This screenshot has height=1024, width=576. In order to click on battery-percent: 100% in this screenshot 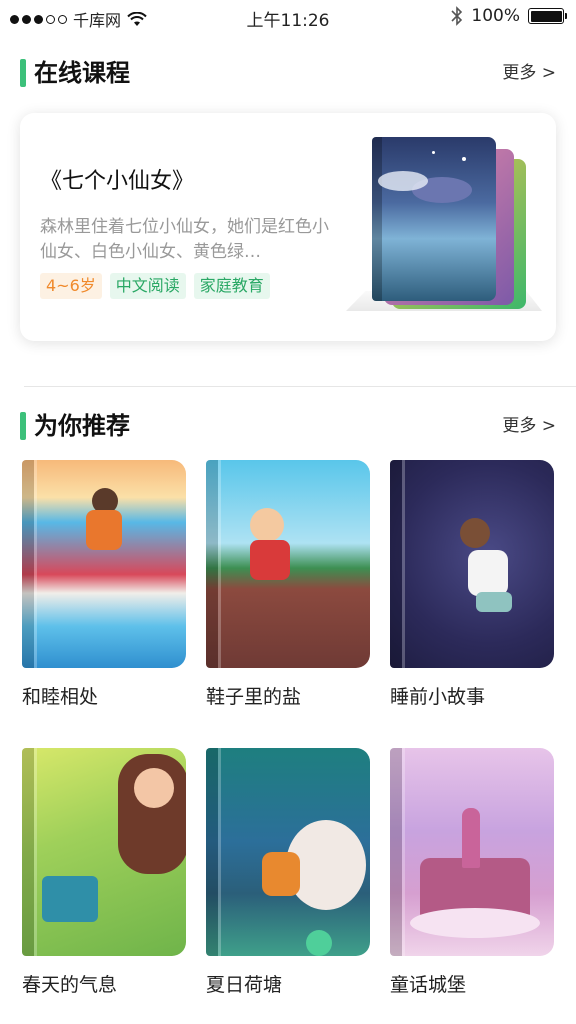, I will do `click(495, 16)`.